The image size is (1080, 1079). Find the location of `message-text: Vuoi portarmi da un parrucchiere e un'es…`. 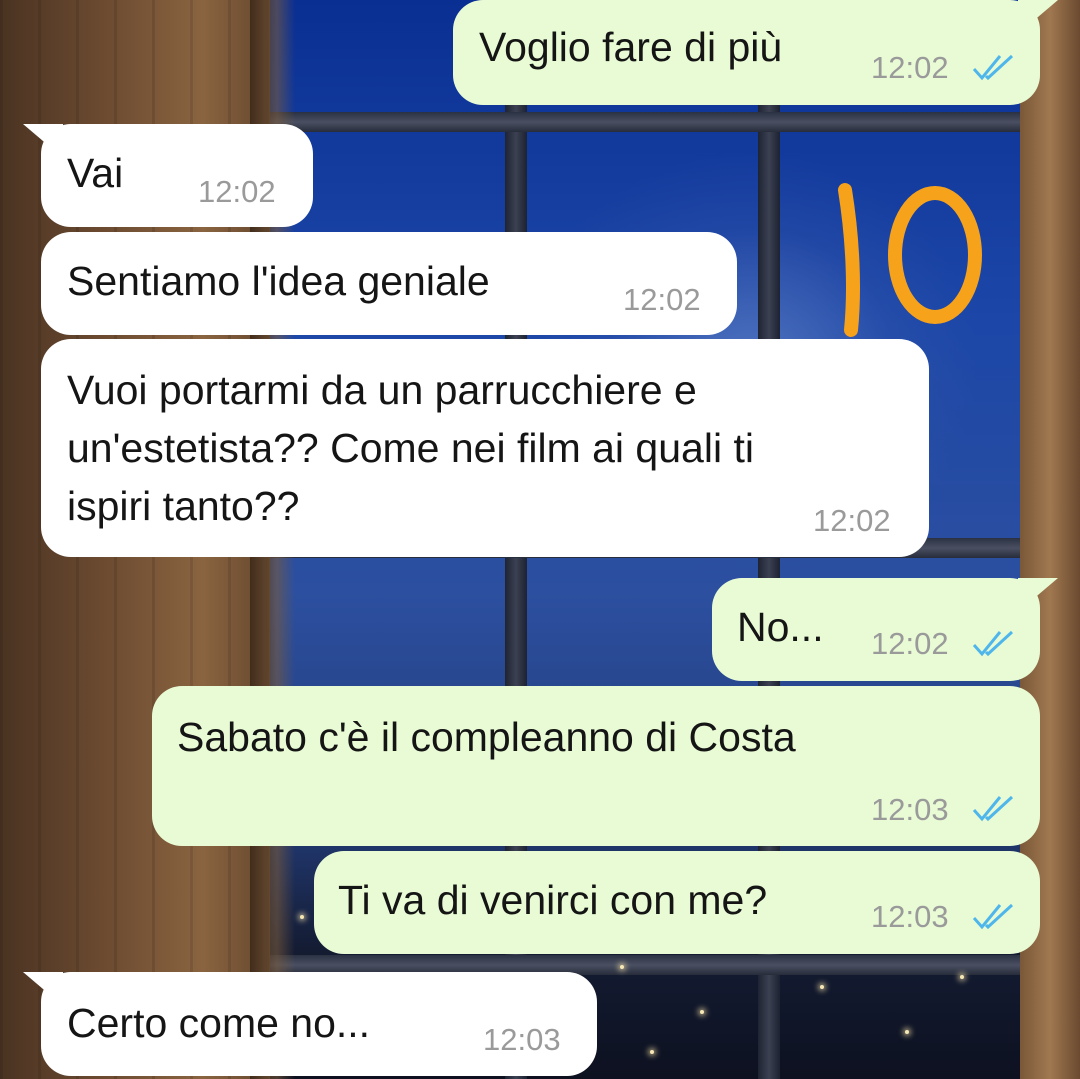

message-text: Vuoi portarmi da un parrucchiere e un'es… is located at coordinates (410, 448).